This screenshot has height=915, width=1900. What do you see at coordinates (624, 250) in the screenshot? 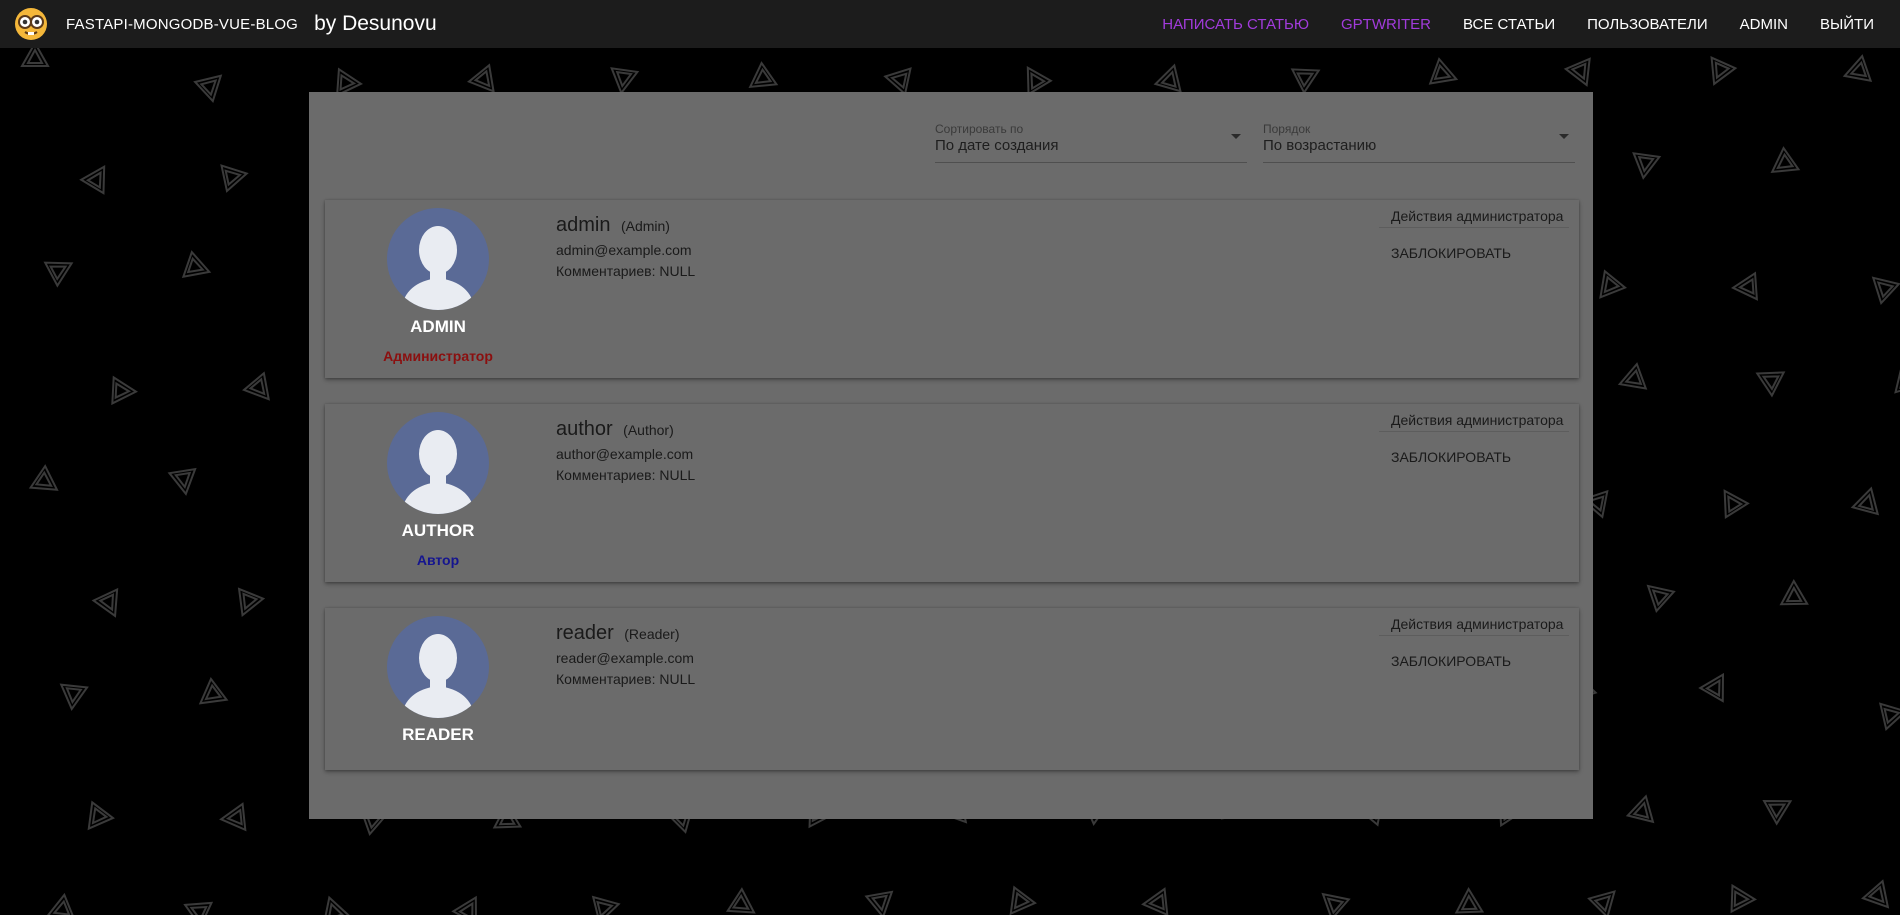
I see `user-email: admin@example.com` at bounding box center [624, 250].